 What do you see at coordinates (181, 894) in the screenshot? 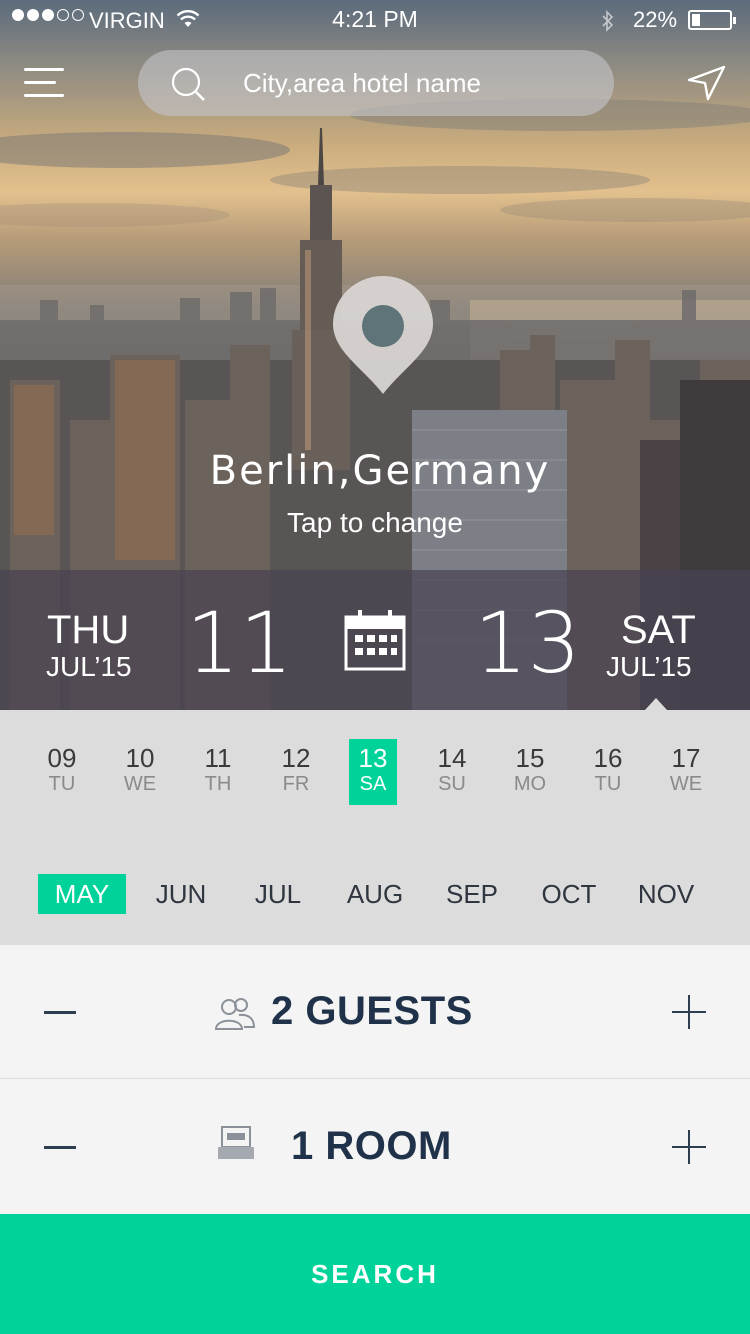
I see `month-jun: JUN` at bounding box center [181, 894].